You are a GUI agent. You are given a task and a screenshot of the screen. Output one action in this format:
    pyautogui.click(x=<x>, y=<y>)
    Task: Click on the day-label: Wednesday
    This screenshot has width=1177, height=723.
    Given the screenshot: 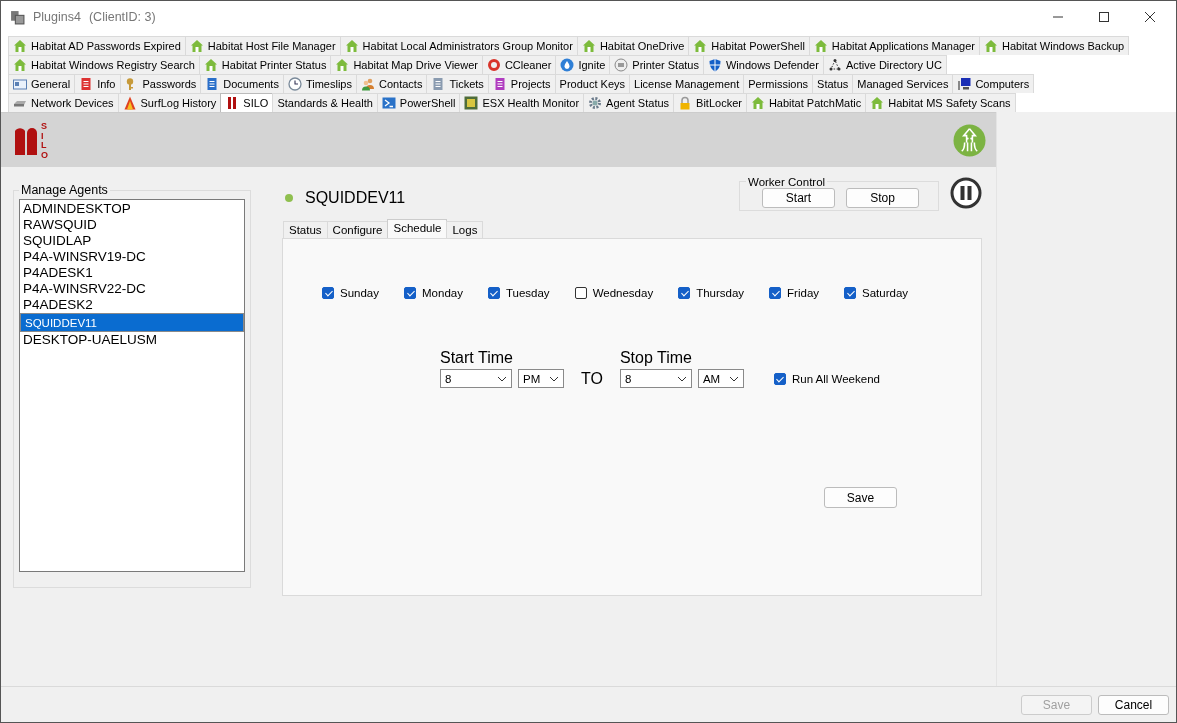 What is the action you would take?
    pyautogui.click(x=623, y=293)
    